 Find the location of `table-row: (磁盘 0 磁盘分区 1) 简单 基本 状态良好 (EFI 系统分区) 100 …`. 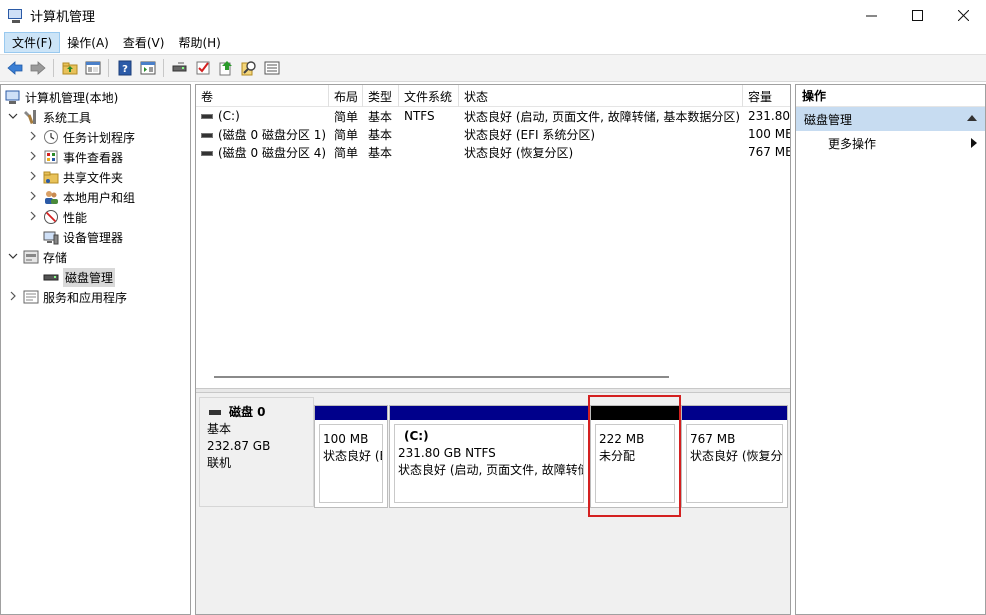

table-row: (磁盘 0 磁盘分区 1) 简单 基本 状态良好 (EFI 系统分区) 100 … is located at coordinates (493, 134).